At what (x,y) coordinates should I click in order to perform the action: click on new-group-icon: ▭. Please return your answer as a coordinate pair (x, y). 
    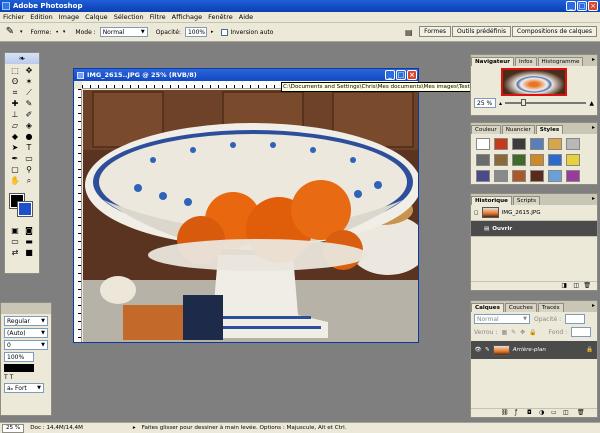
    Looking at the image, I should click on (554, 412).